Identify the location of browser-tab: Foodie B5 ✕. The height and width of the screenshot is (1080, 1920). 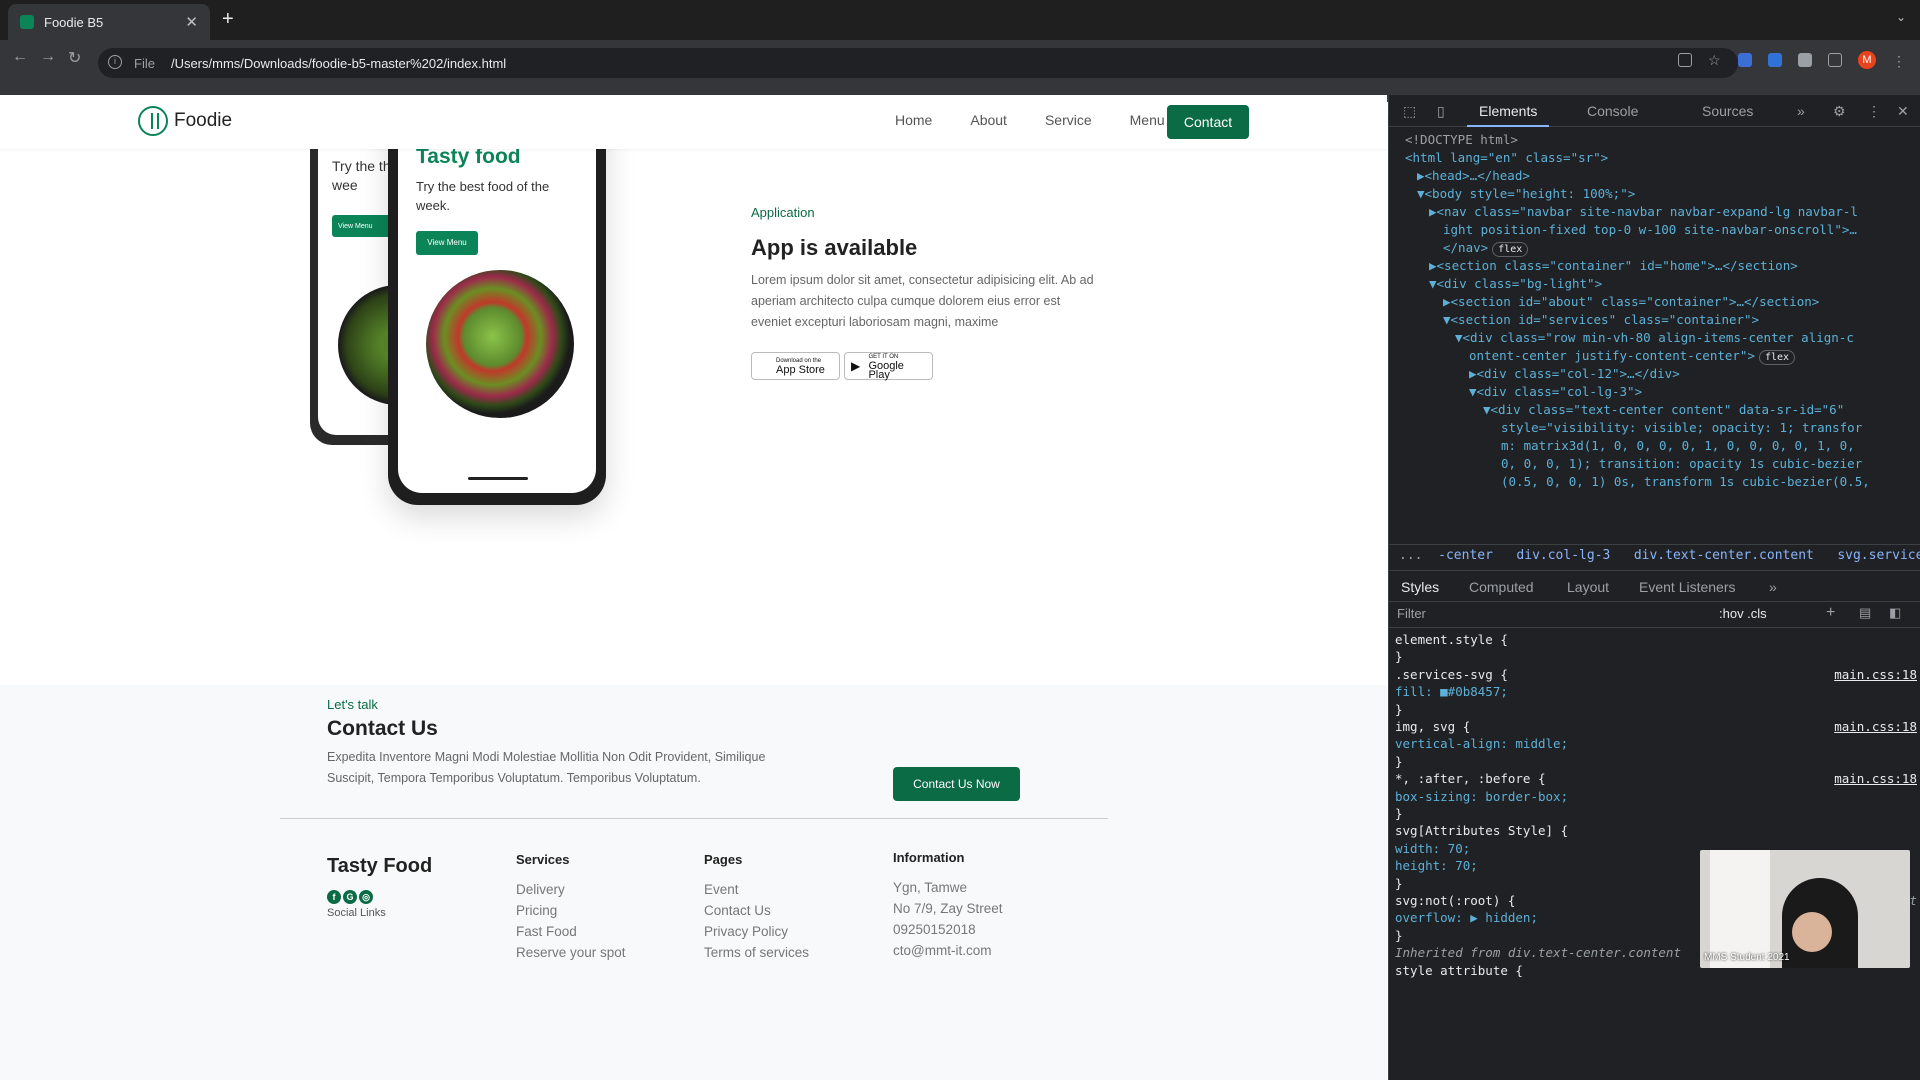
(109, 22).